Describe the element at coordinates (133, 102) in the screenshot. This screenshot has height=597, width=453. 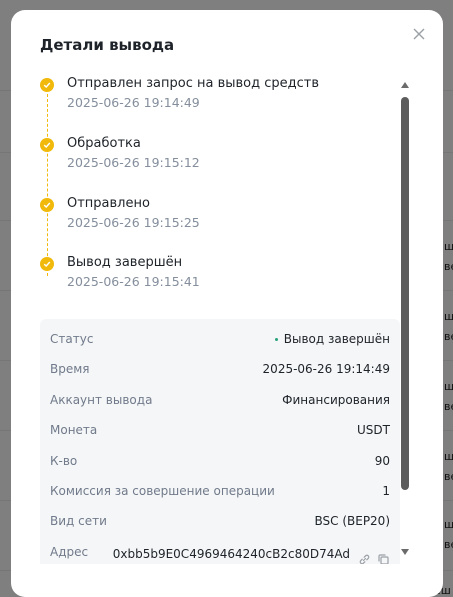
I see `timeline-step-time: 2025-06-26 19:14:49` at that location.